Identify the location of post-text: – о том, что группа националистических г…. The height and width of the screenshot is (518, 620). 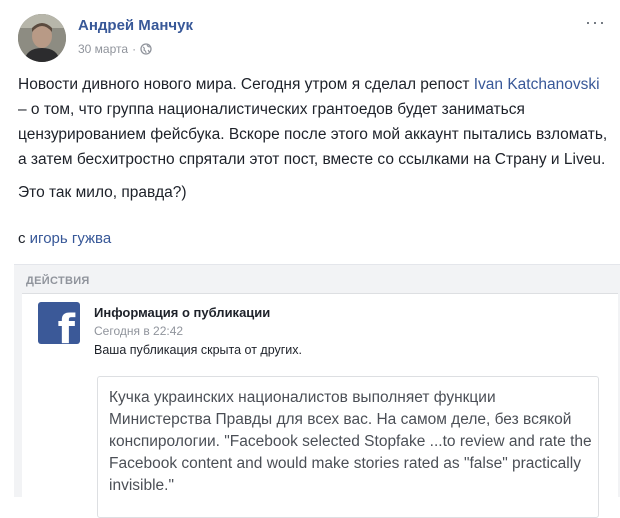
(313, 134).